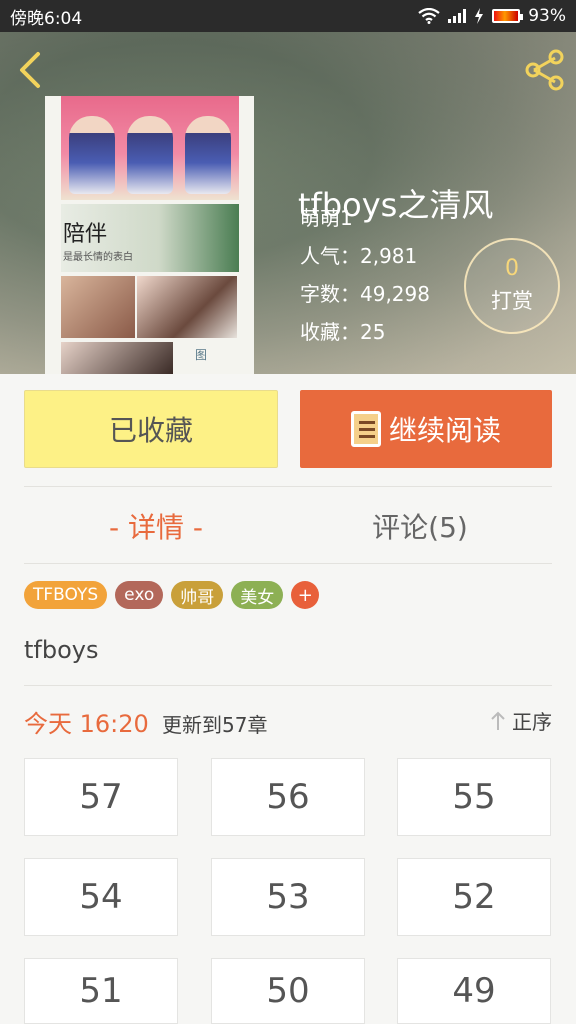 This screenshot has width=576, height=1024. I want to click on tag-tfboys: TFBOYS, so click(66, 595).